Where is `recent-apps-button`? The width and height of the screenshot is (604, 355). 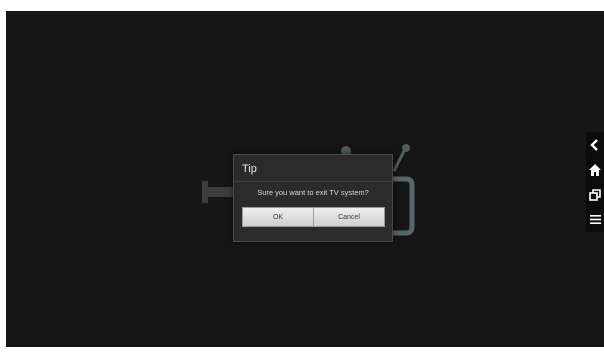 recent-apps-button is located at coordinates (595, 194).